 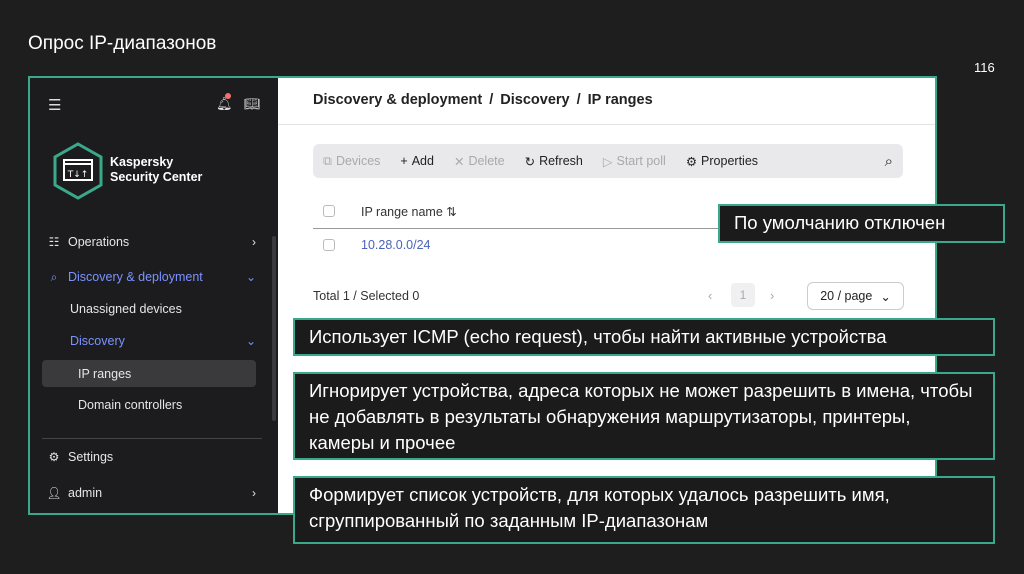 What do you see at coordinates (396, 245) in the screenshot?
I see `ip-range-link: 10.28.0.0/24` at bounding box center [396, 245].